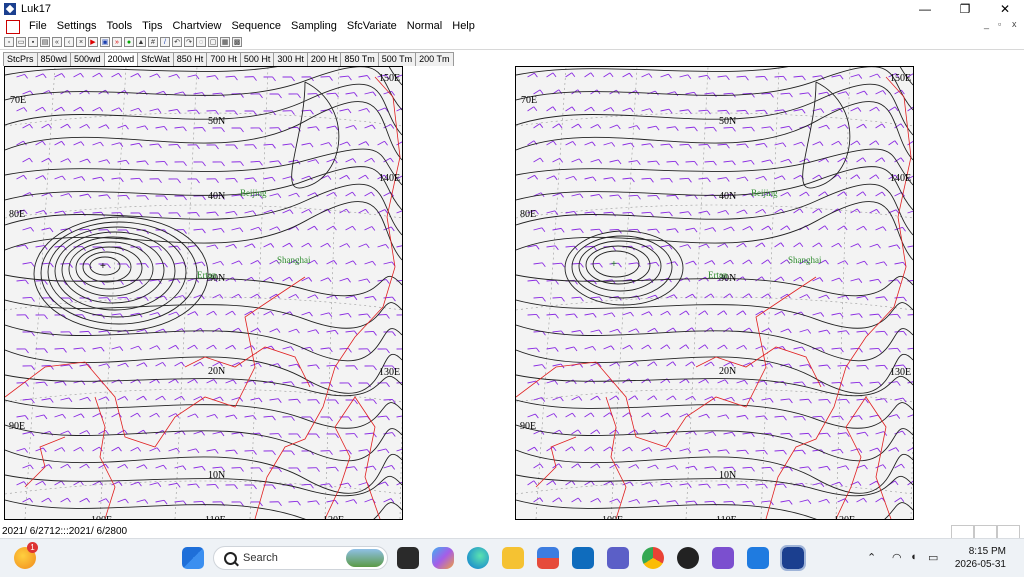 Image resolution: width=1024 pixels, height=577 pixels. Describe the element at coordinates (193, 558) in the screenshot. I see `windows-start-icon` at that location.